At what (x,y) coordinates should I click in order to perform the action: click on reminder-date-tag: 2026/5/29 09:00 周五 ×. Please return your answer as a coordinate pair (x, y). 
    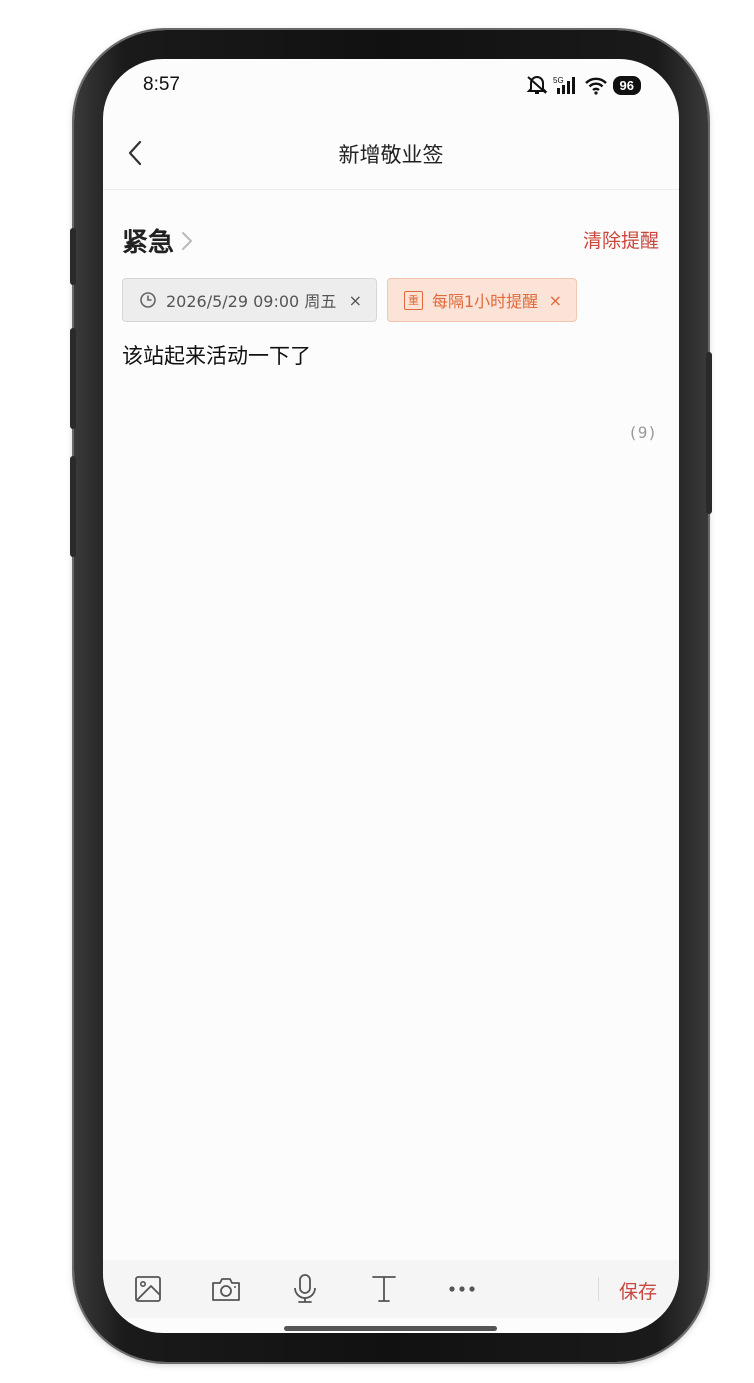
    Looking at the image, I should click on (249, 300).